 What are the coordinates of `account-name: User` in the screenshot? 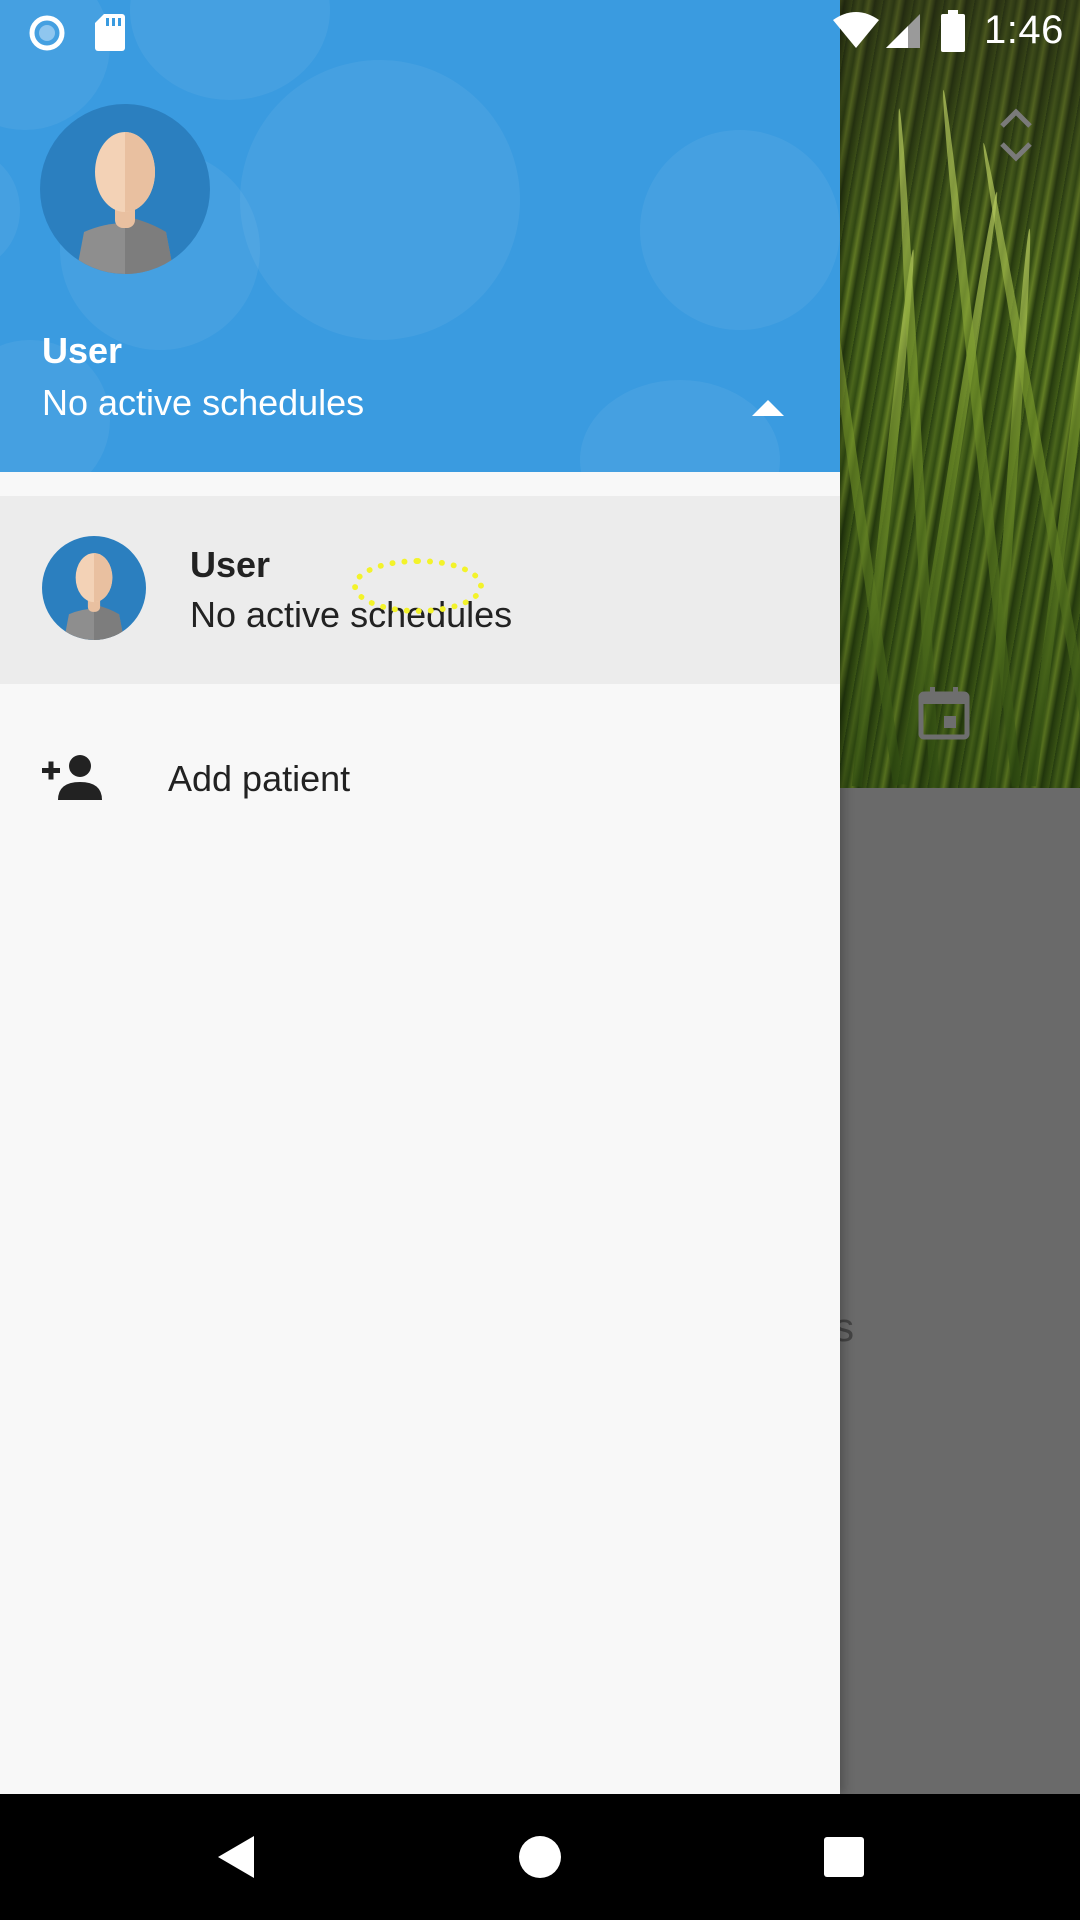 It's located at (230, 564).